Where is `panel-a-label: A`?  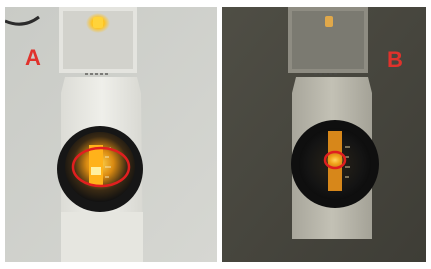 panel-a-label: A is located at coordinates (33, 57).